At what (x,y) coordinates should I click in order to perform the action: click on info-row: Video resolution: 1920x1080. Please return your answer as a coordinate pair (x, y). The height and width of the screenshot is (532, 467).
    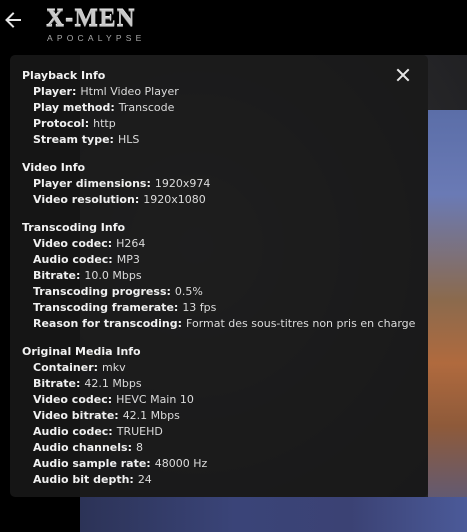
    Looking at the image, I should click on (219, 200).